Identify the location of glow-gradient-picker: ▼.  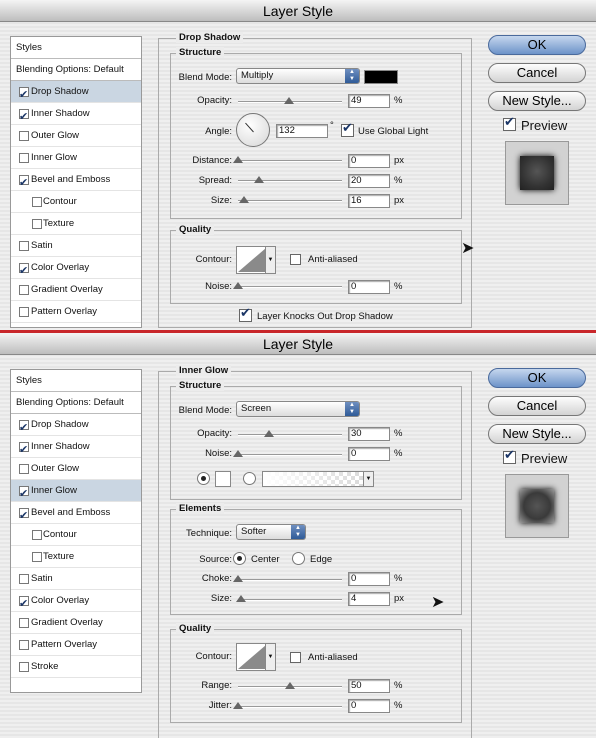
(318, 479).